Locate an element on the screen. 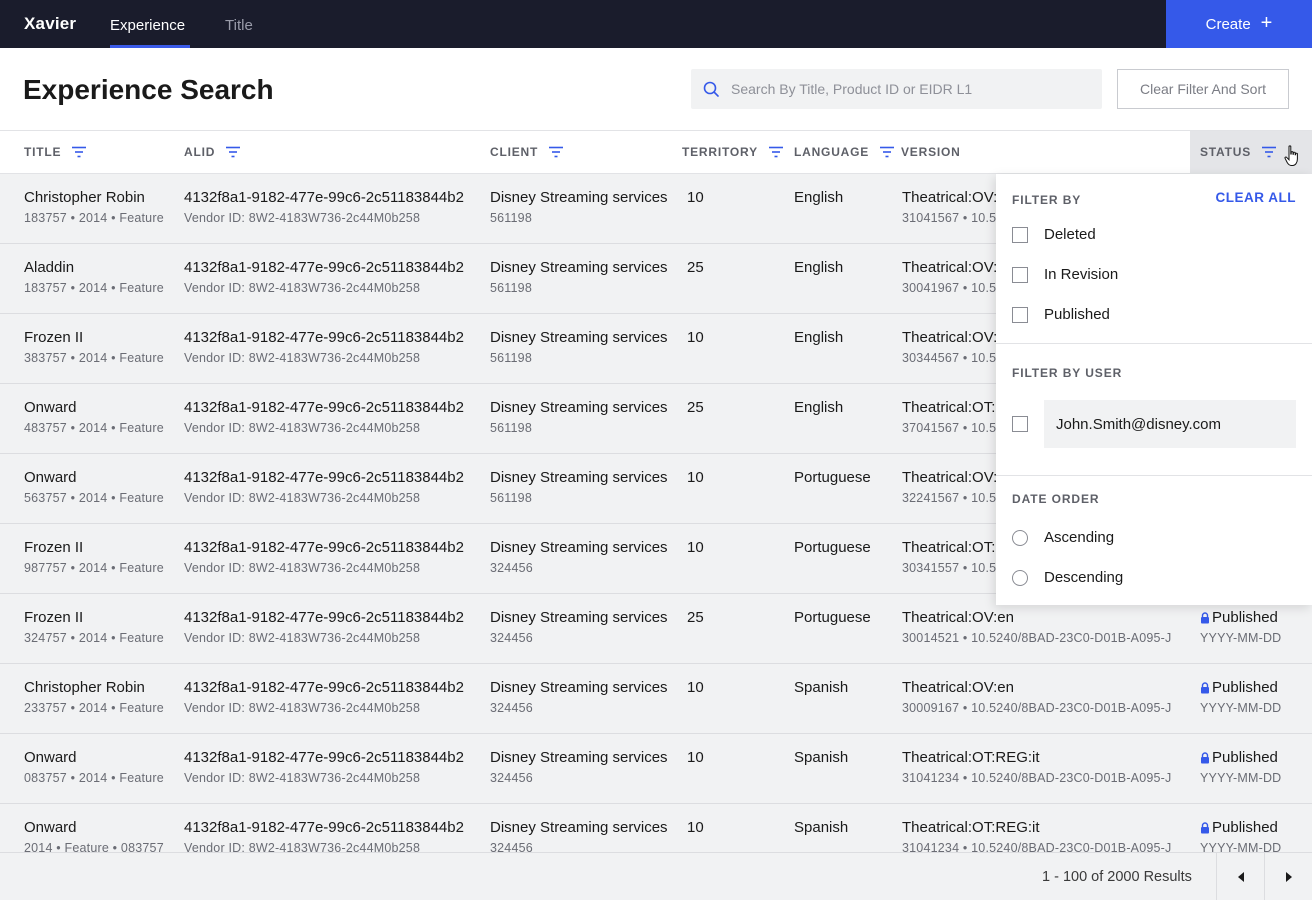 The image size is (1312, 900). tab-title: Title is located at coordinates (239, 25).